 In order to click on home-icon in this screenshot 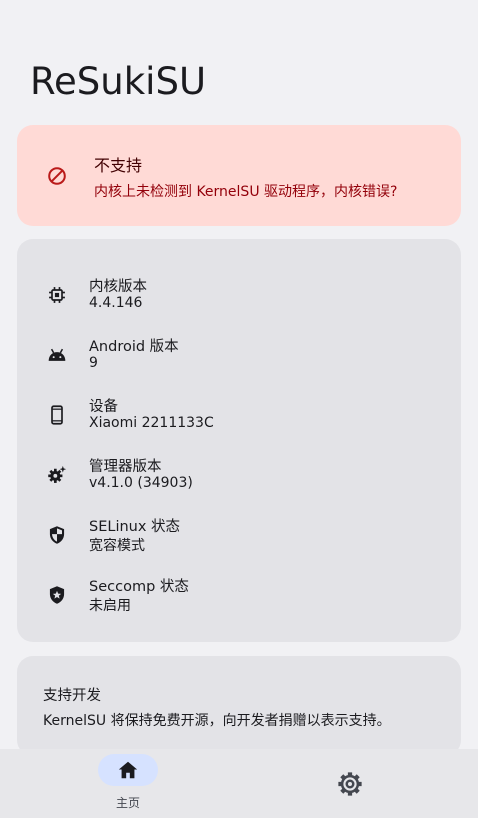, I will do `click(128, 770)`.